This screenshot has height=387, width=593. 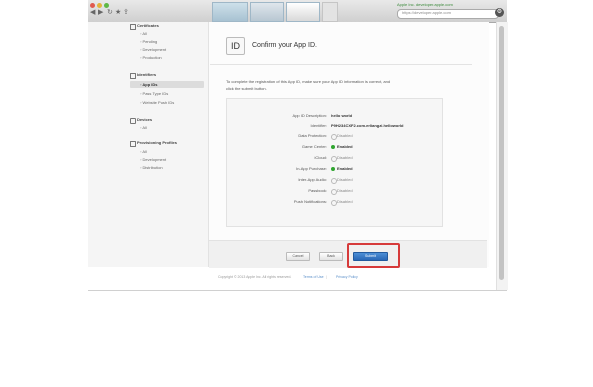 What do you see at coordinates (106, 5) in the screenshot?
I see `zoom-window-button` at bounding box center [106, 5].